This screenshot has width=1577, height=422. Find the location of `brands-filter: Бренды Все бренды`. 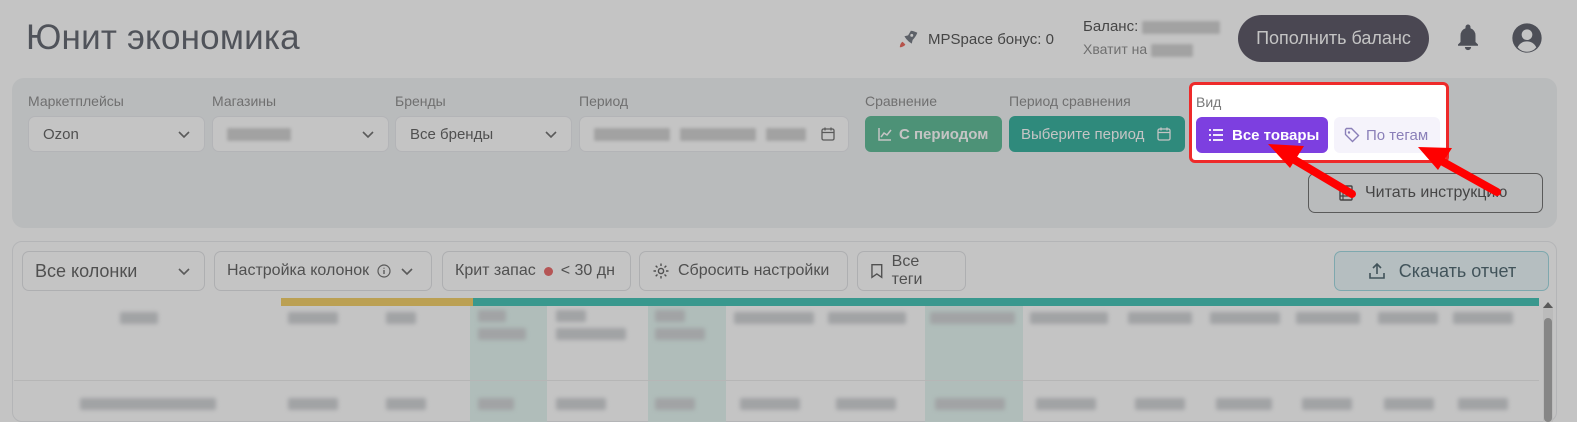

brands-filter: Бренды Все бренды is located at coordinates (483, 122).